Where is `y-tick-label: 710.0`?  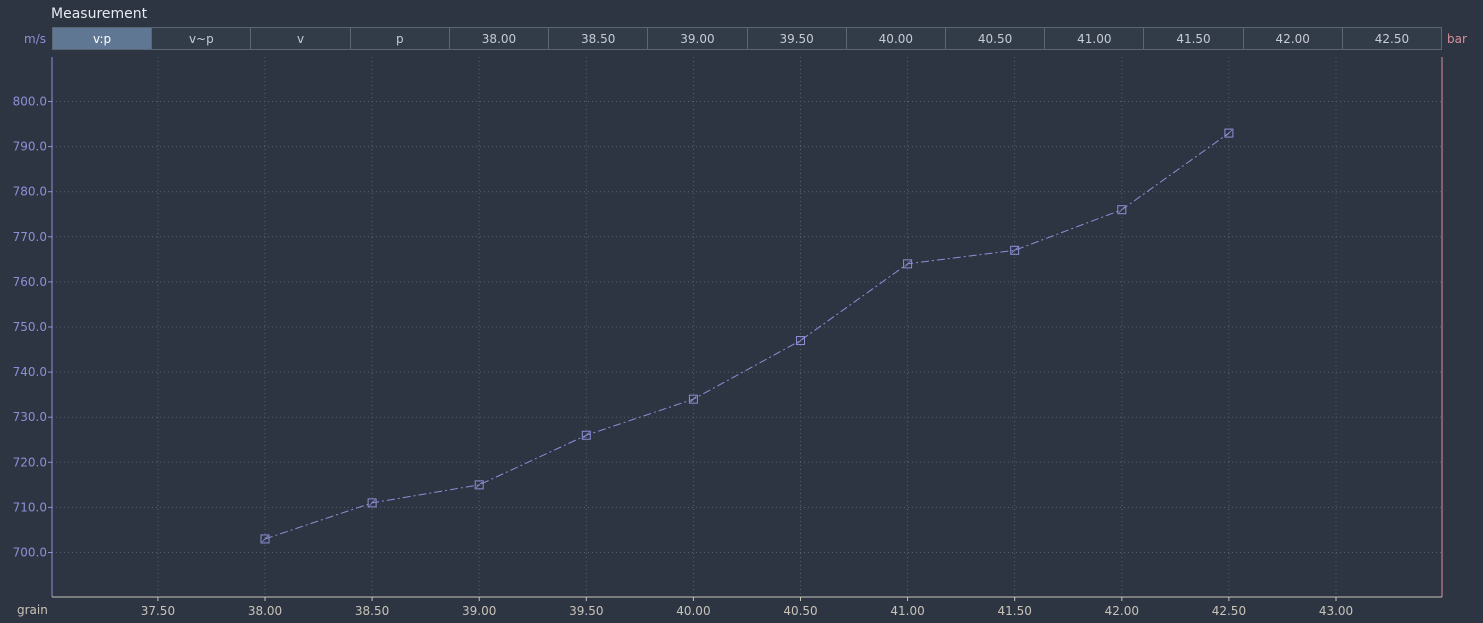
y-tick-label: 710.0 is located at coordinates (30, 507).